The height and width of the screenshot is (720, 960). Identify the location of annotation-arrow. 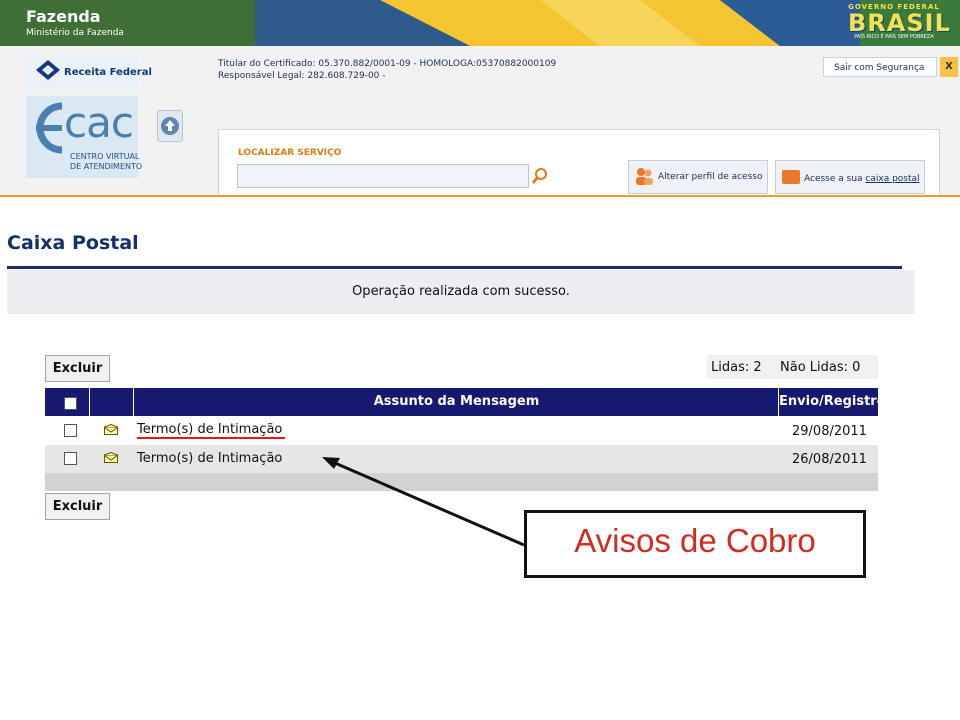
(423, 502).